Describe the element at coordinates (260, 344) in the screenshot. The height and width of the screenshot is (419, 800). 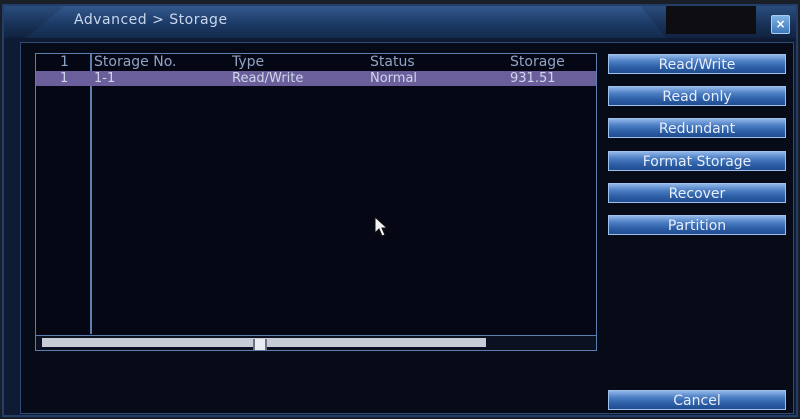
I see `scroll-thumb` at that location.